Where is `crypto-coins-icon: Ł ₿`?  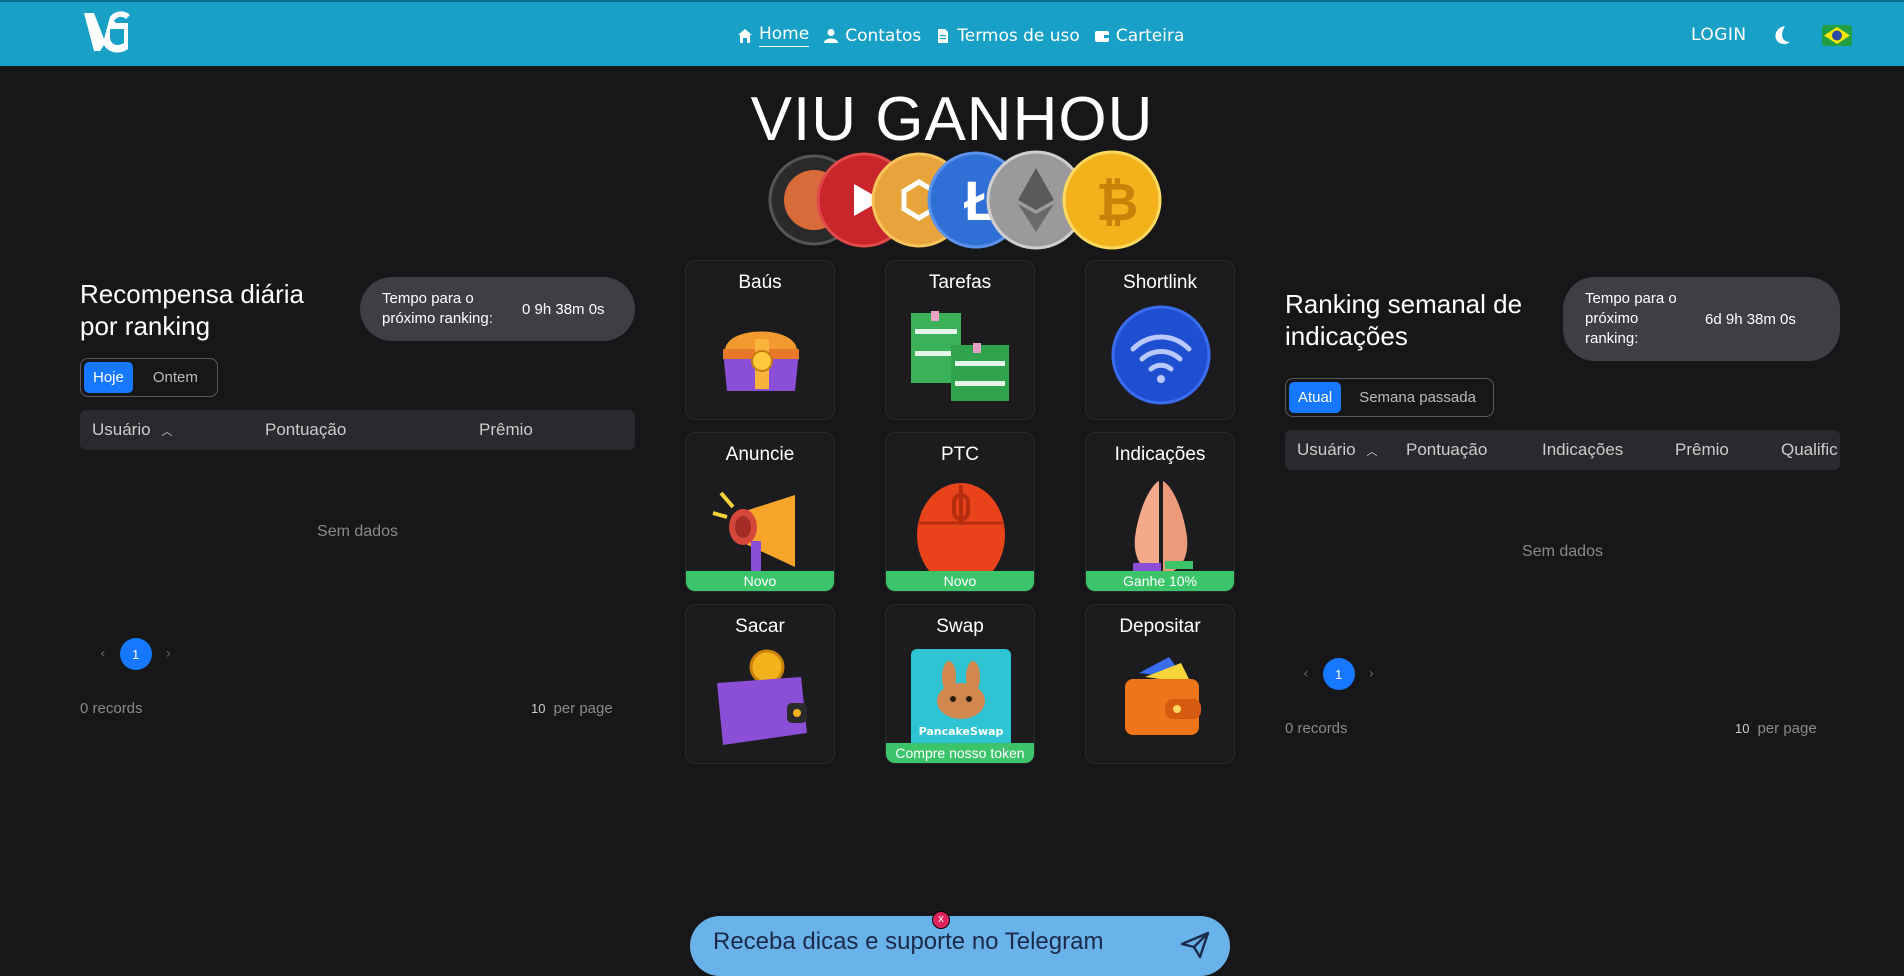 crypto-coins-icon: Ł ₿ is located at coordinates (965, 200).